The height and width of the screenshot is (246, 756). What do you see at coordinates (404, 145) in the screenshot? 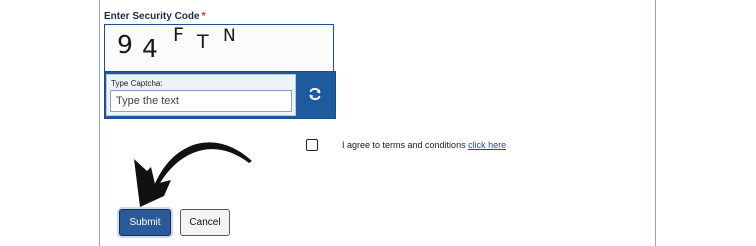
I see `agree-terms-label: I agree to terms and conditions` at bounding box center [404, 145].